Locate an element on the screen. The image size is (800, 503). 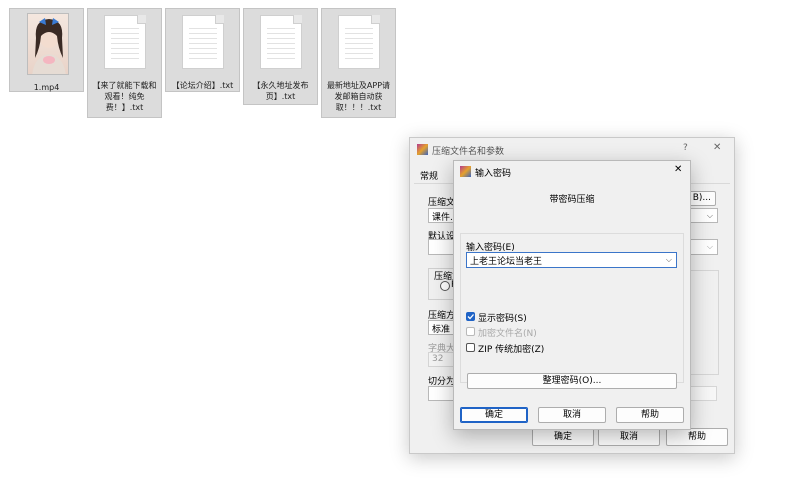
file-txt: 【来了就能下载和观看！纯免费！】.txt is located at coordinates (124, 63).